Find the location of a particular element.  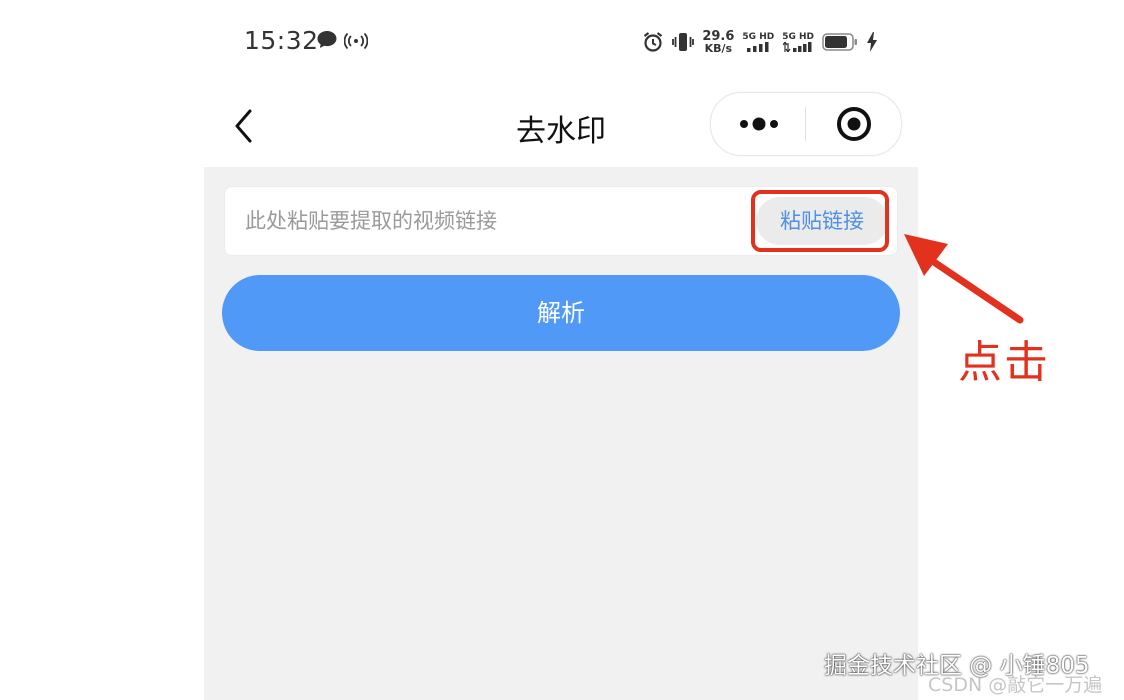

parse-button: 解析 is located at coordinates (561, 313).